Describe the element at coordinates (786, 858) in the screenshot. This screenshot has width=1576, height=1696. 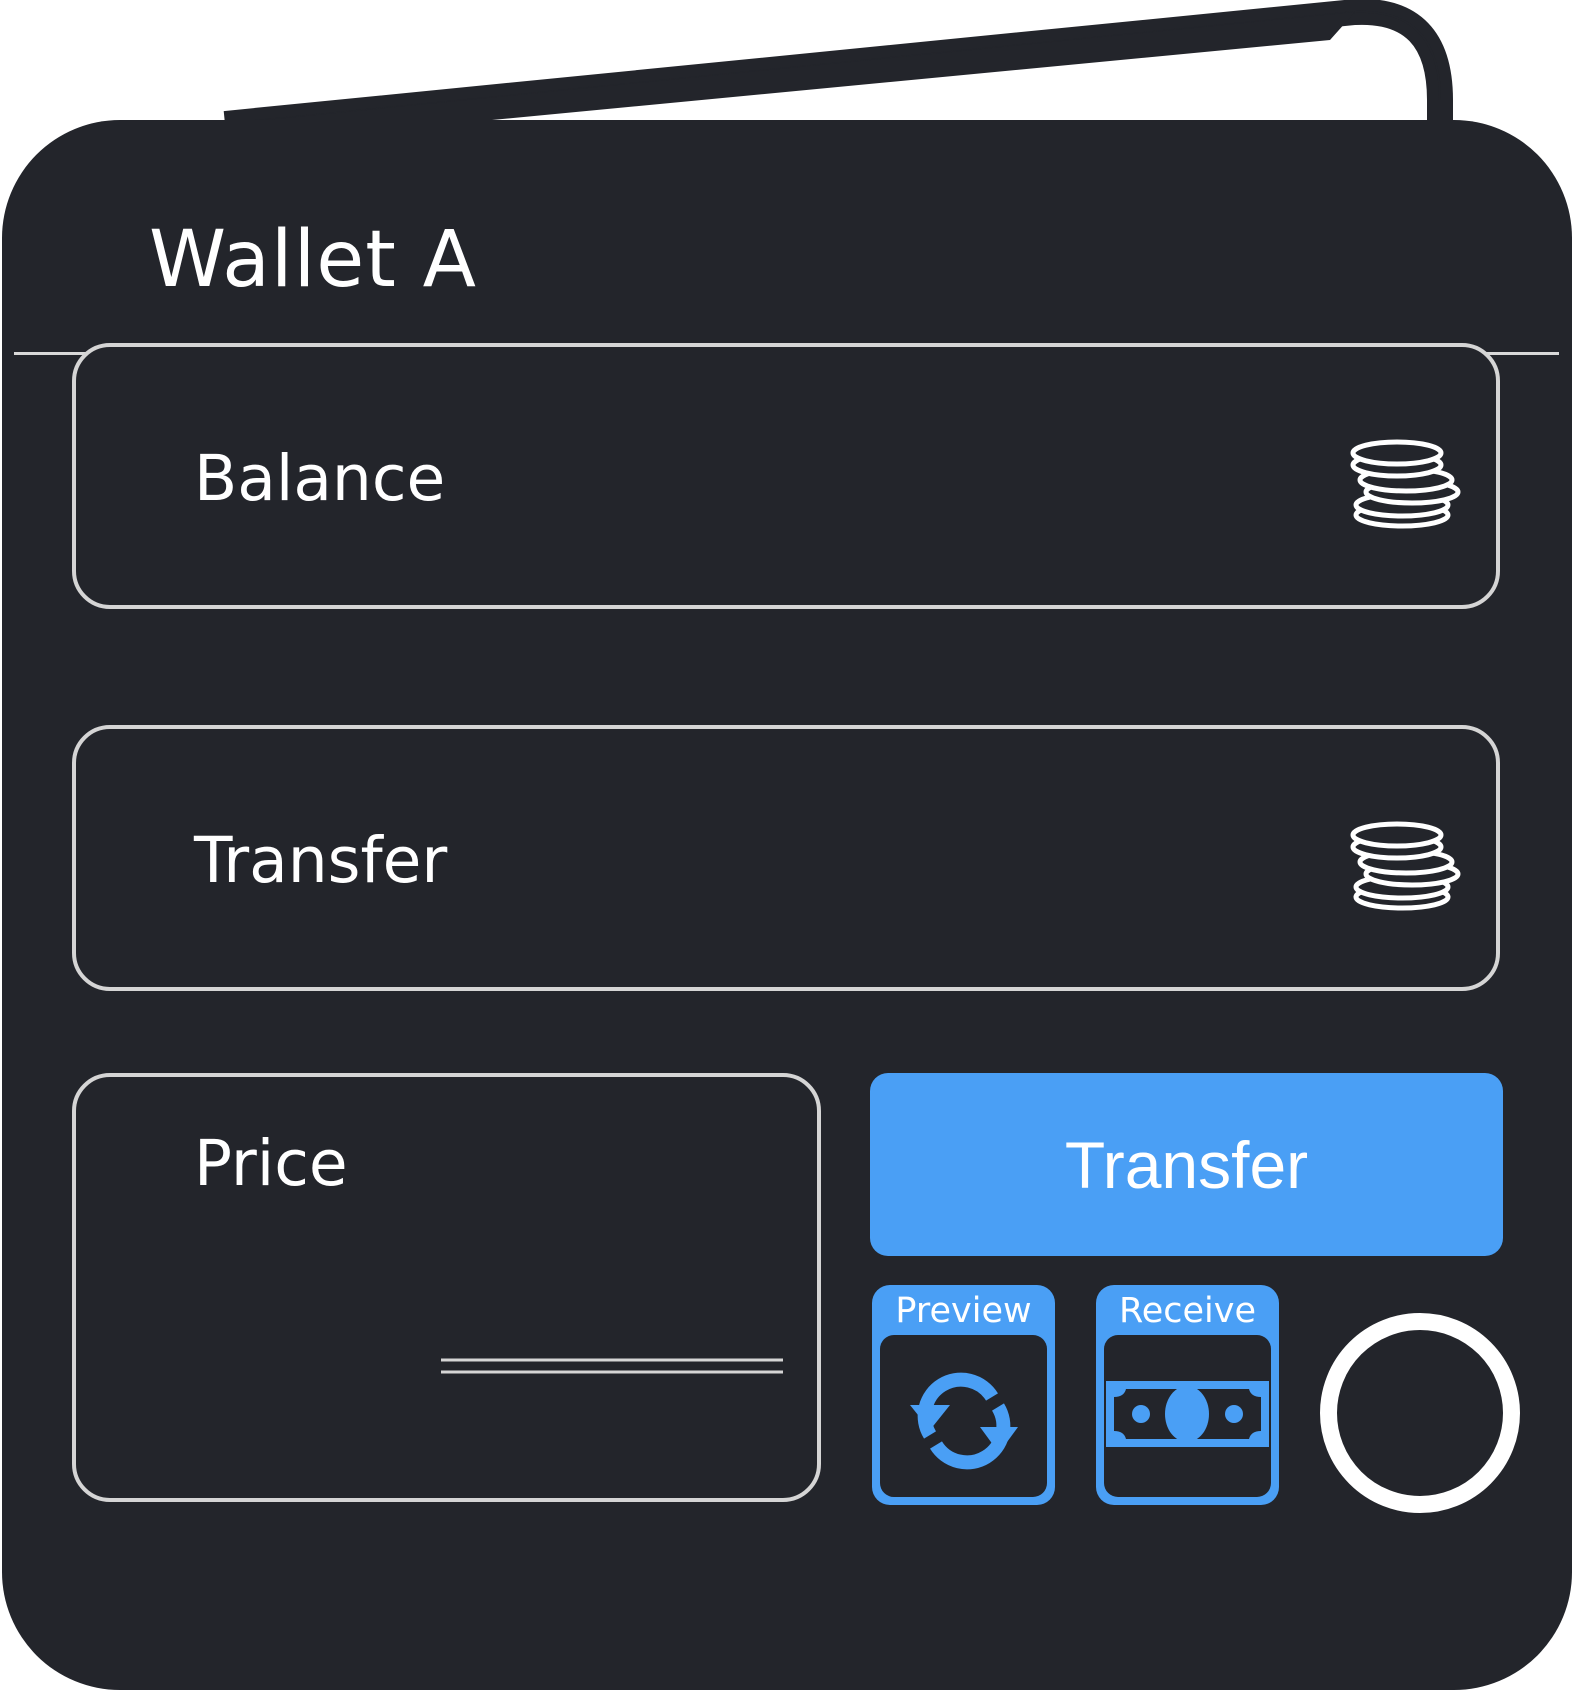
I see `transfer-field: Transfer` at that location.